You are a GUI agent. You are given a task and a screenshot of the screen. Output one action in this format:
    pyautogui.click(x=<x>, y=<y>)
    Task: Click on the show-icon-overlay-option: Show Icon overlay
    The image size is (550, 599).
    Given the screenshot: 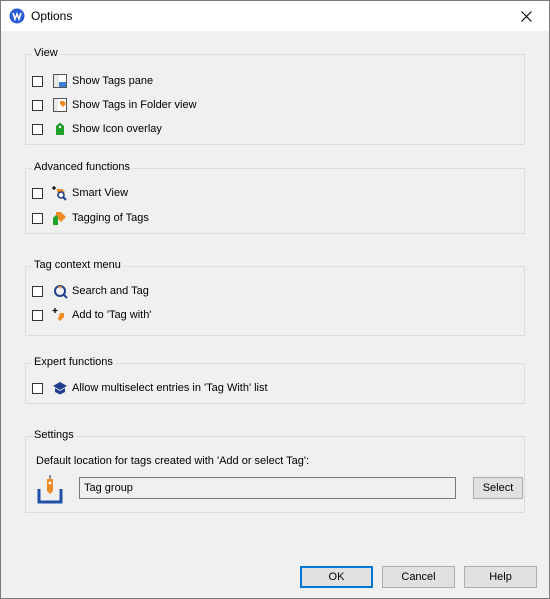 What is the action you would take?
    pyautogui.click(x=97, y=129)
    